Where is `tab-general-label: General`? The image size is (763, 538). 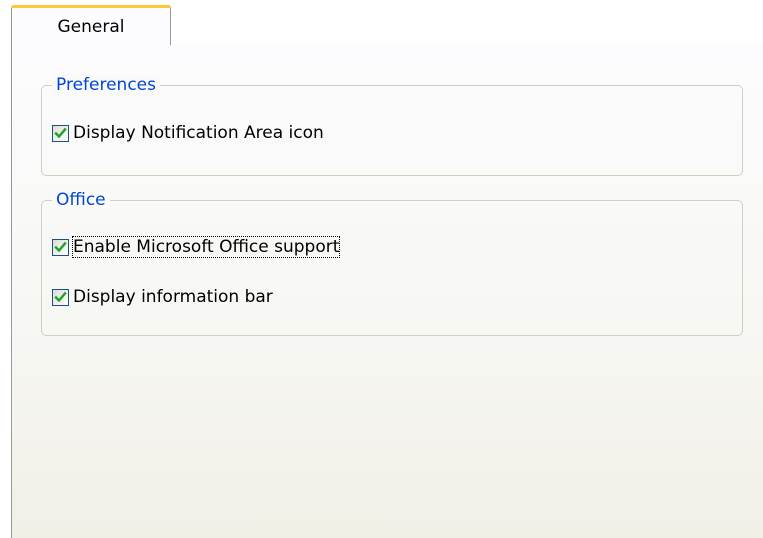
tab-general-label: General is located at coordinates (91, 27).